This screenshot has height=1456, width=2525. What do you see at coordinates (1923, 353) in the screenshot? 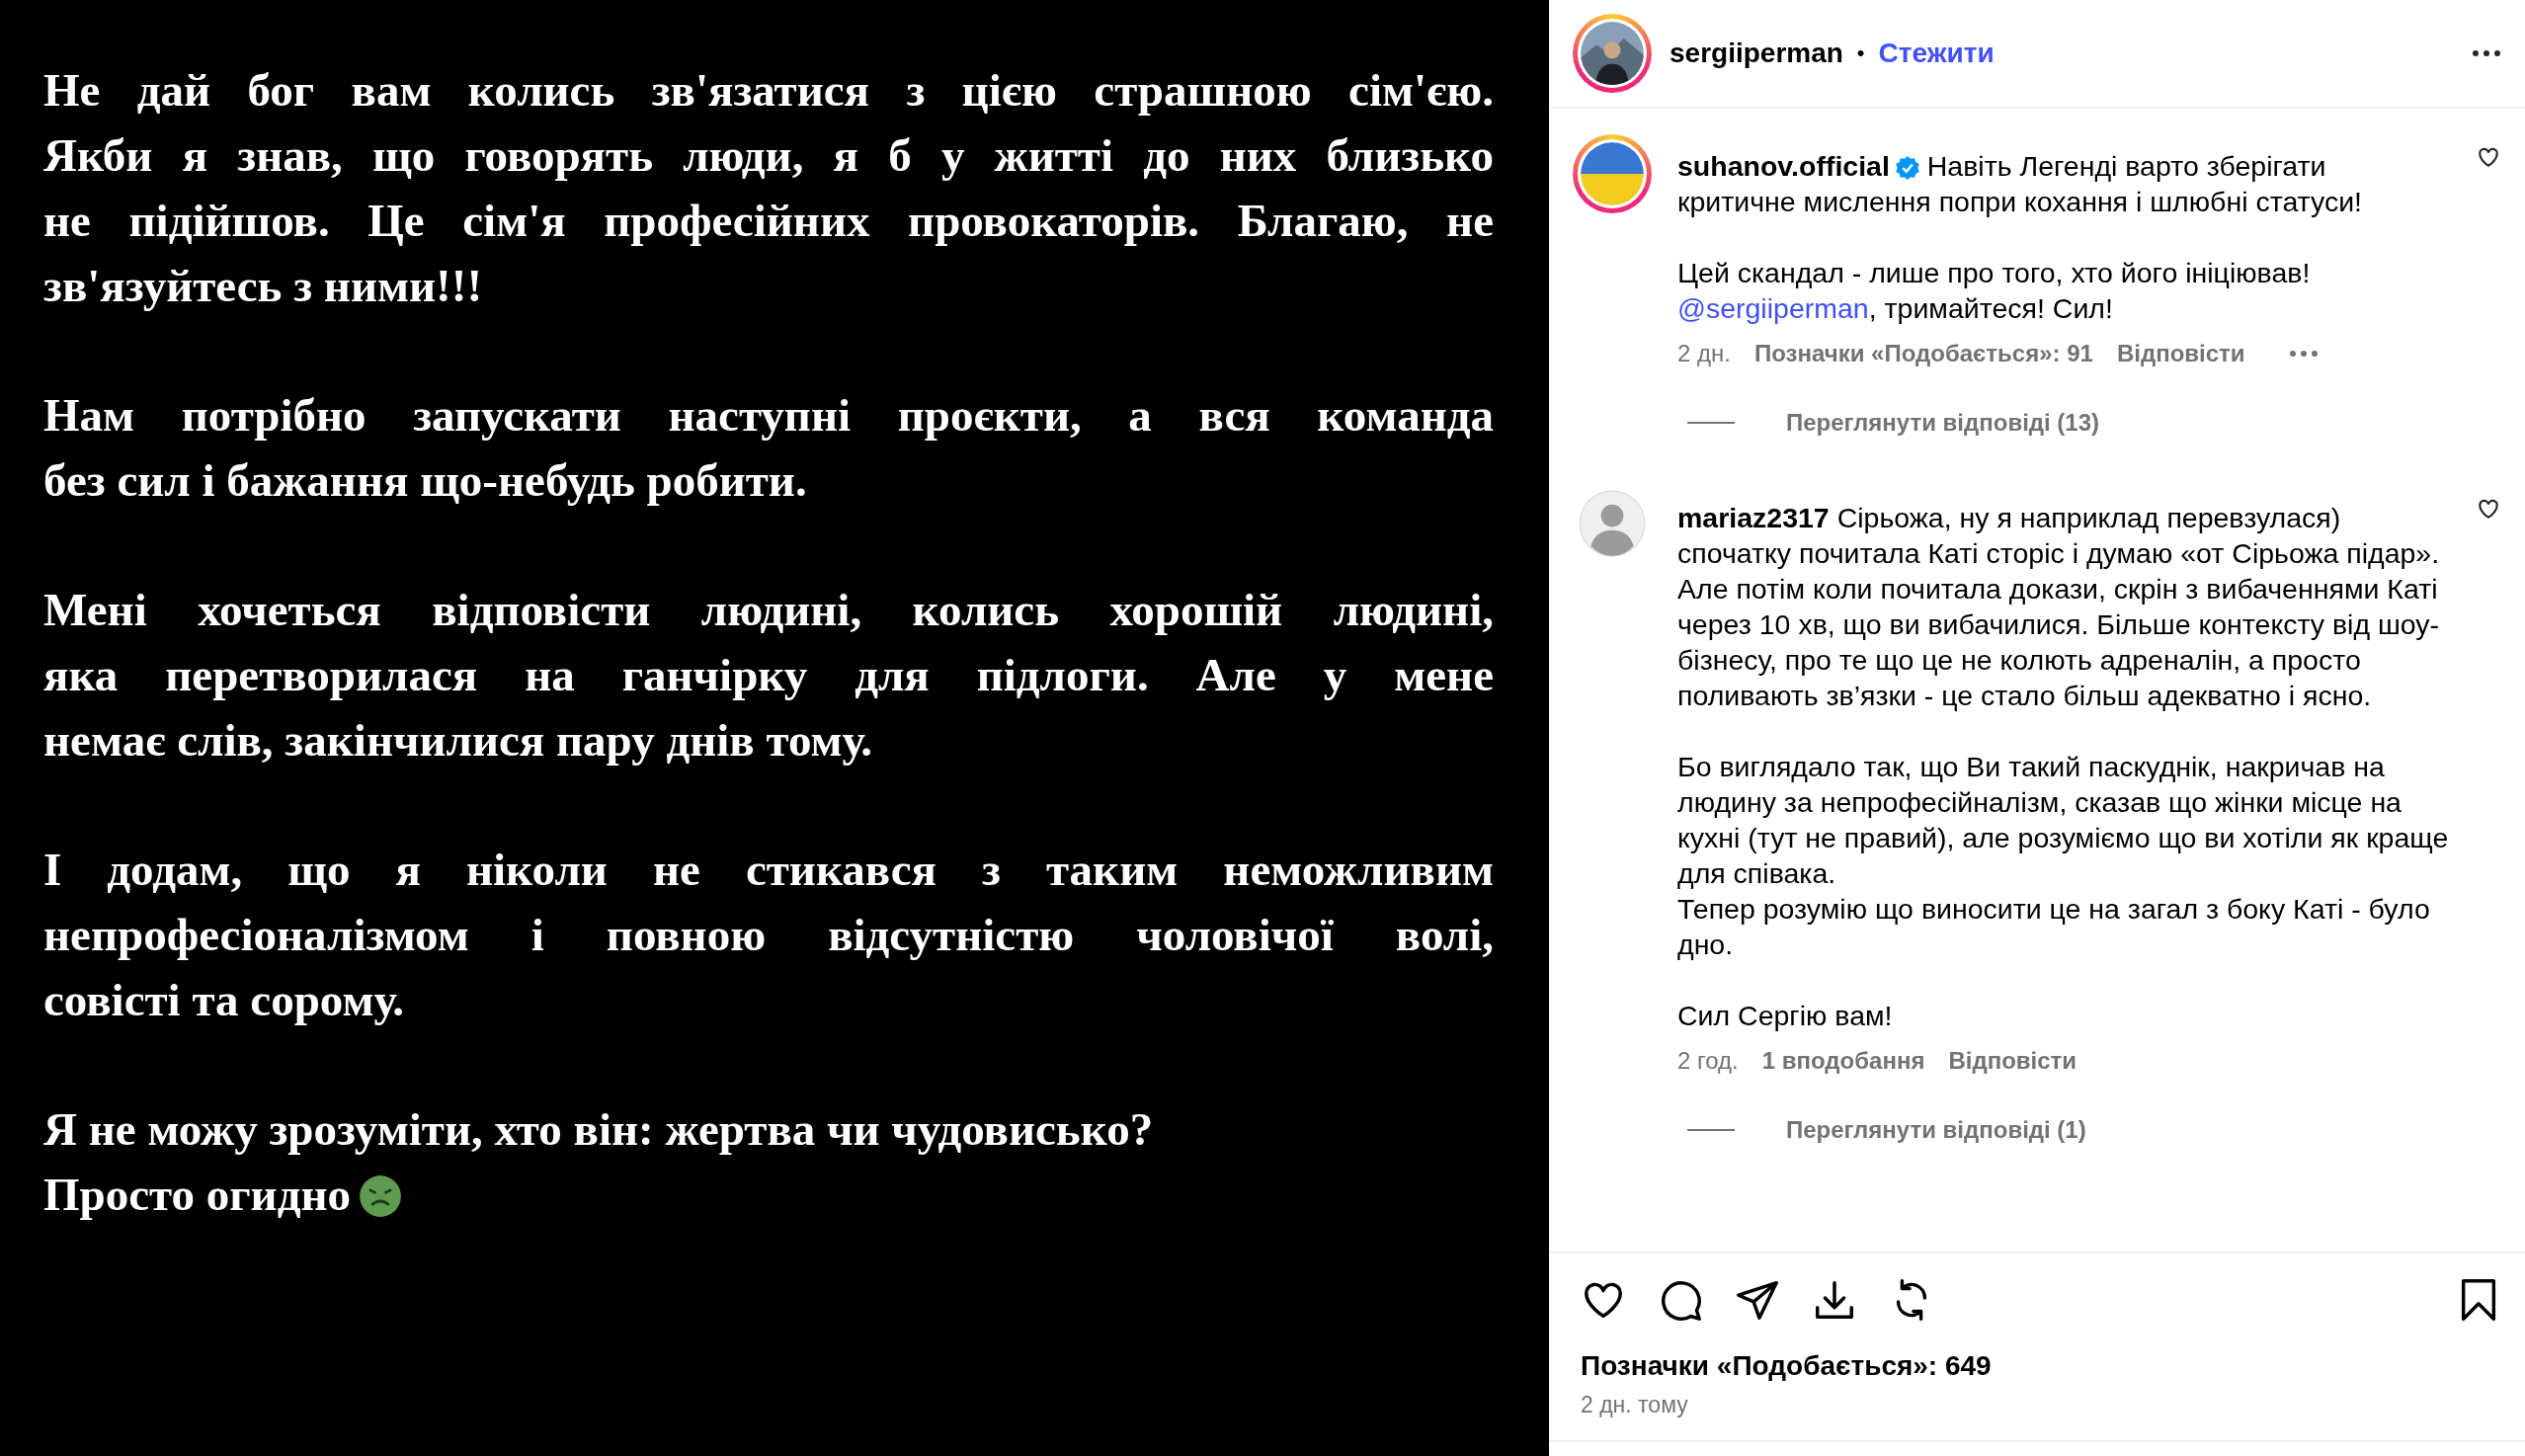
I see `likes-count-link: Позначки «Подобається»: 91` at bounding box center [1923, 353].